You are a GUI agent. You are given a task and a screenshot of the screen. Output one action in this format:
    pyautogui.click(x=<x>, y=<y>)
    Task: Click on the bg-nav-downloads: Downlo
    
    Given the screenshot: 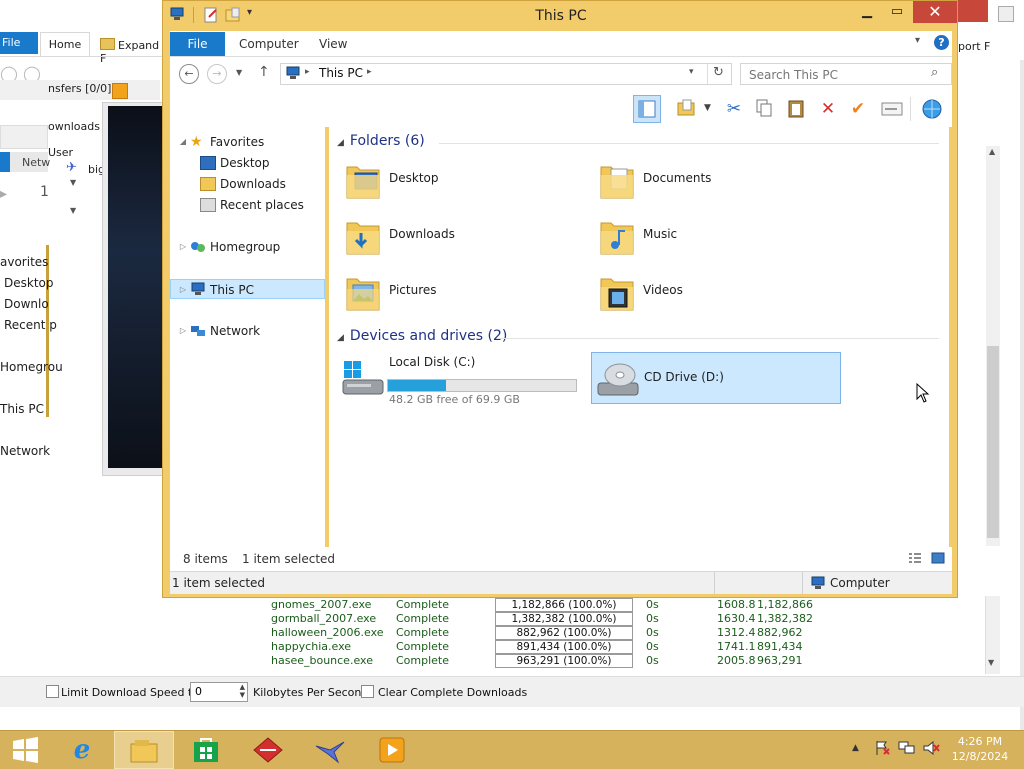 What is the action you would take?
    pyautogui.click(x=26, y=304)
    